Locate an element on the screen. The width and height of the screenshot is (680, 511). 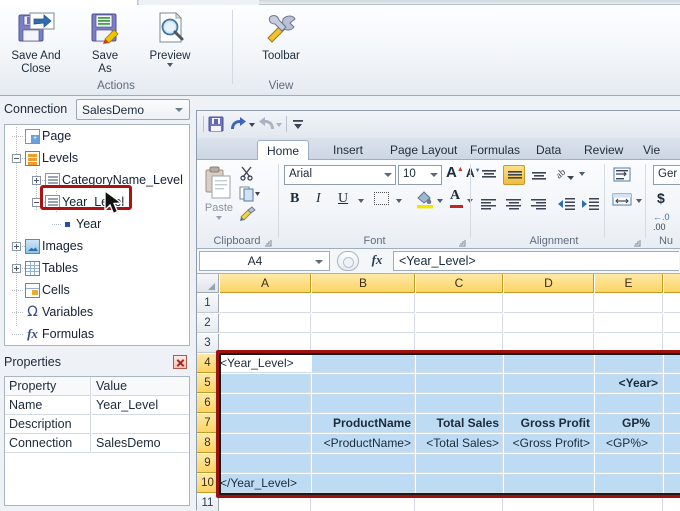
cell-d5 is located at coordinates (549, 383).